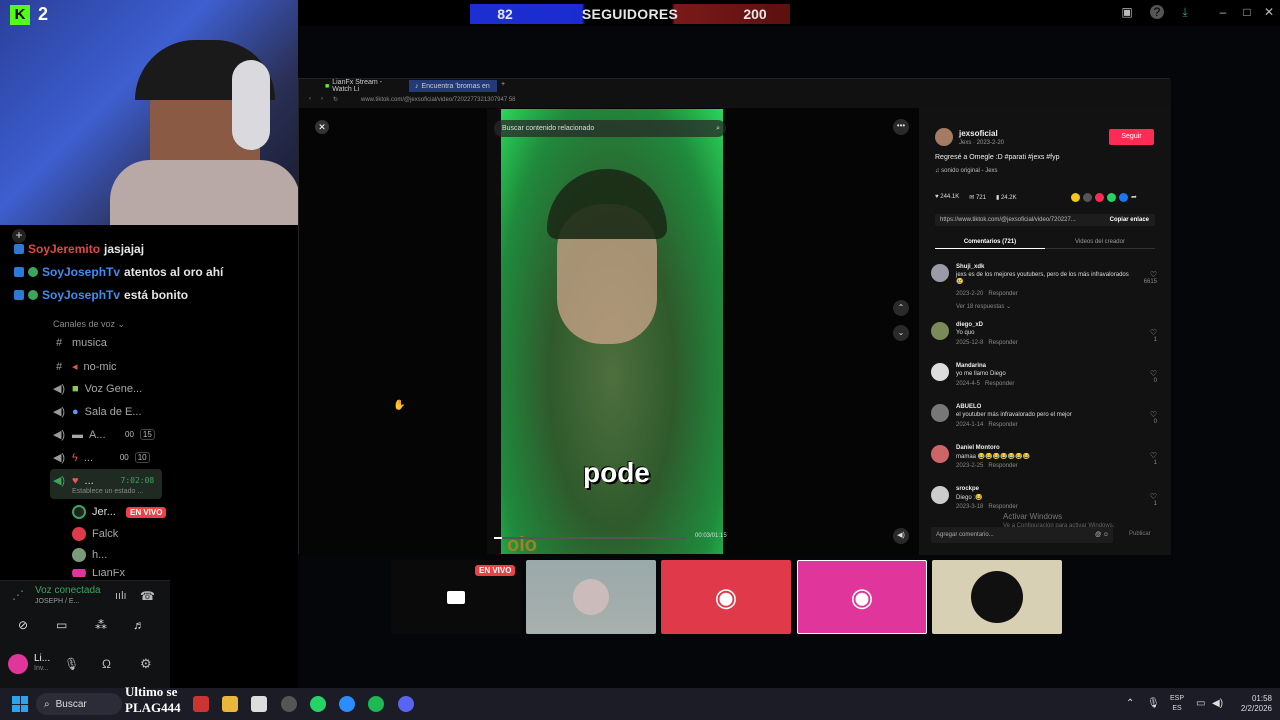 Image resolution: width=1280 pixels, height=720 pixels. I want to click on emoji-mention-icons: @ ☺, so click(1102, 535).